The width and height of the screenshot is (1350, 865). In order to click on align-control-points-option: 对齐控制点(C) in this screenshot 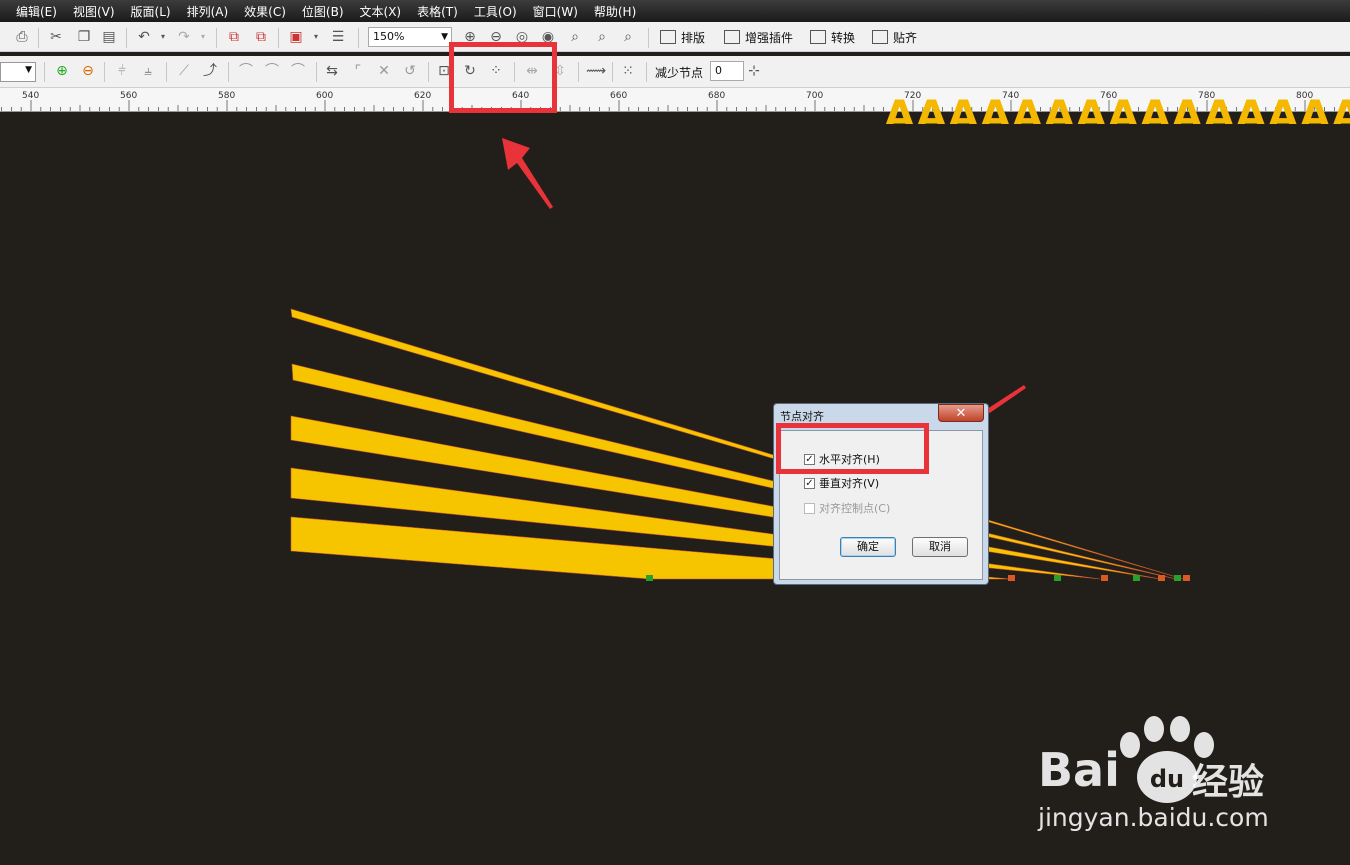, I will do `click(847, 508)`.